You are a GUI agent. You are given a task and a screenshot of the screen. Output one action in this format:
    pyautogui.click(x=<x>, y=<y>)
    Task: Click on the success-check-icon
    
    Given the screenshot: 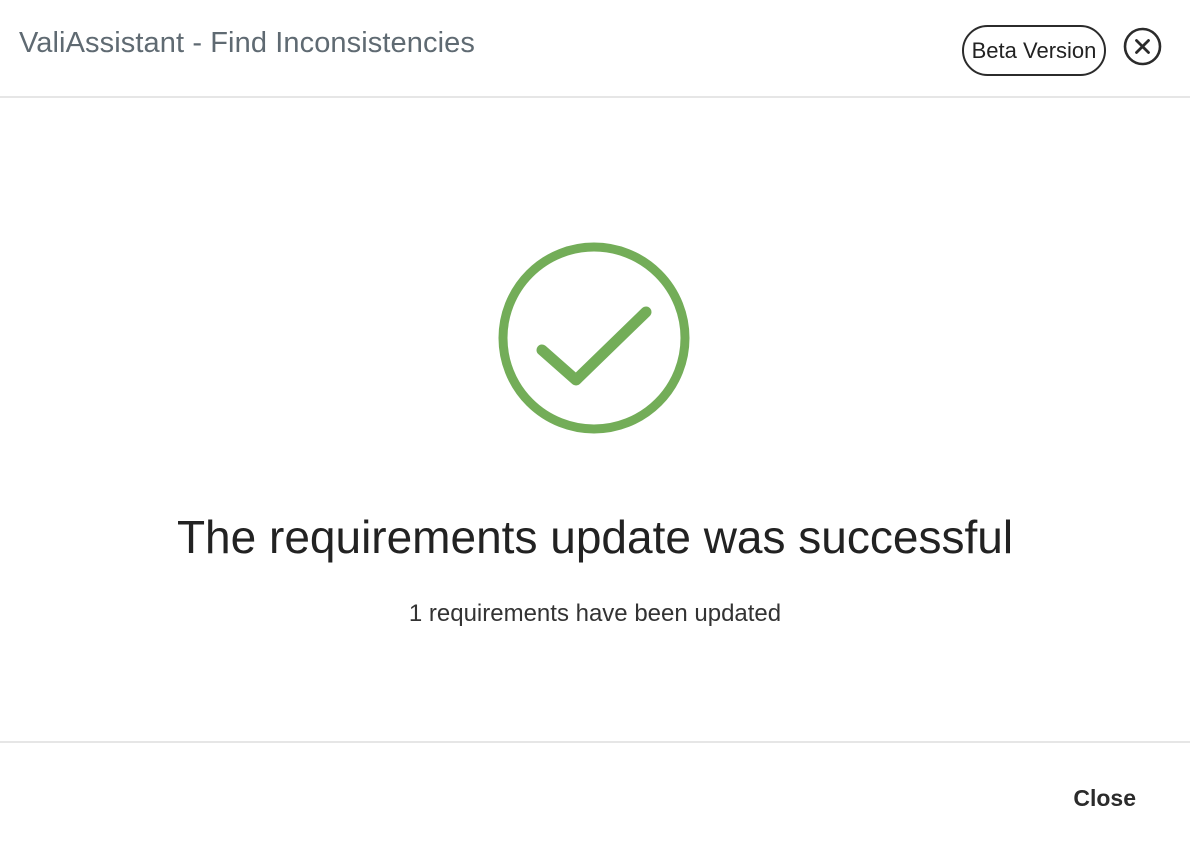 What is the action you would take?
    pyautogui.click(x=594, y=338)
    